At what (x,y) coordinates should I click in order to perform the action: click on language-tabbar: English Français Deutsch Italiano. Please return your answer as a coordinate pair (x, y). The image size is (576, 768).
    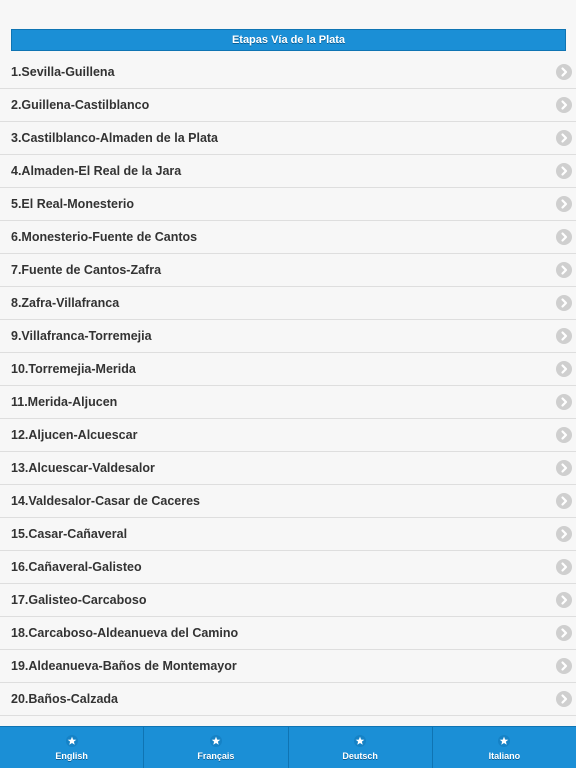
    Looking at the image, I should click on (288, 747).